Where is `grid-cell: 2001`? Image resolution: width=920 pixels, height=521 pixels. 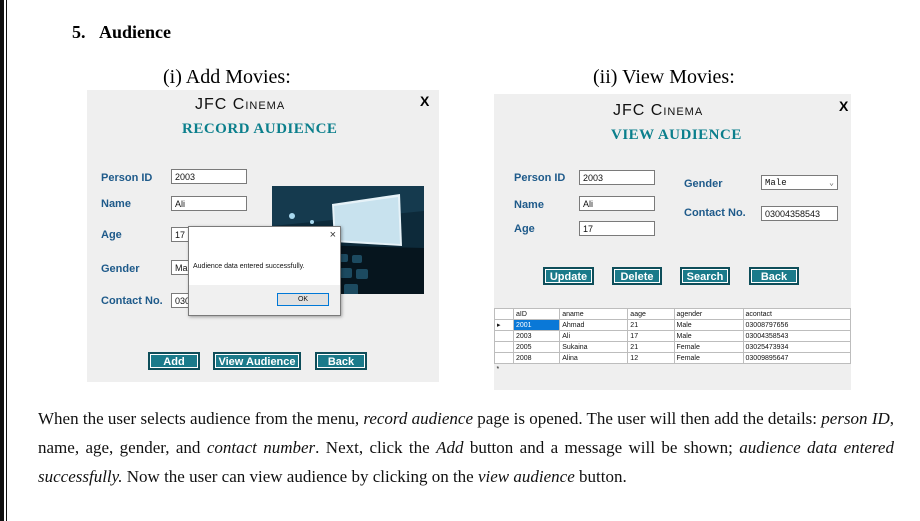
grid-cell: 2001 is located at coordinates (536, 325).